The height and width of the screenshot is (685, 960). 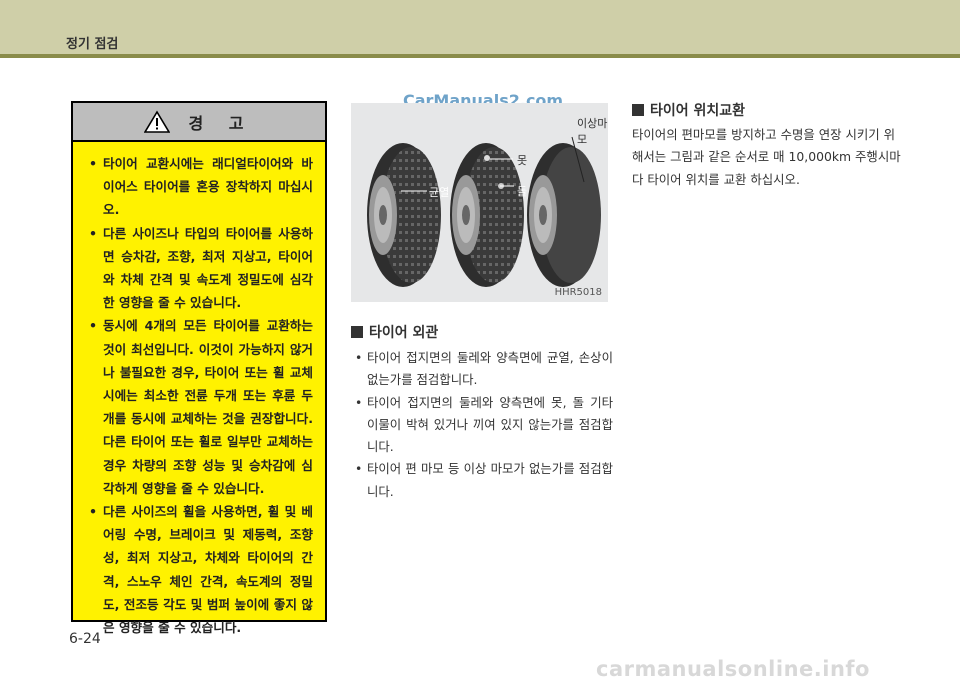 I want to click on warning-triangle-icon, so click(x=157, y=121).